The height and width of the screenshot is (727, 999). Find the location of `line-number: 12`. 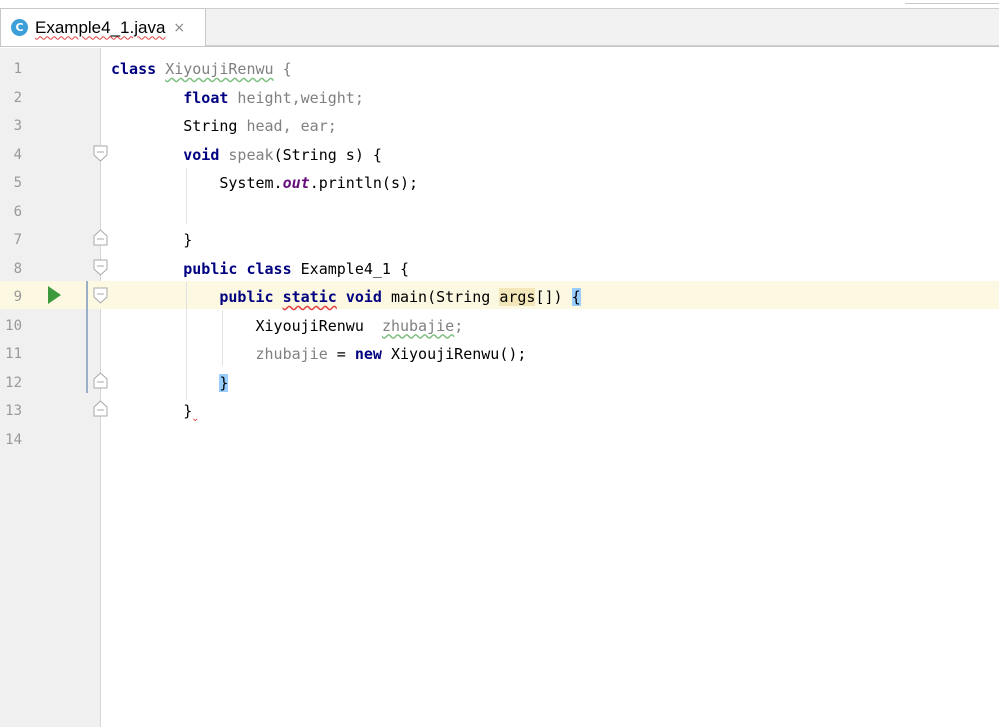

line-number: 12 is located at coordinates (13, 382).